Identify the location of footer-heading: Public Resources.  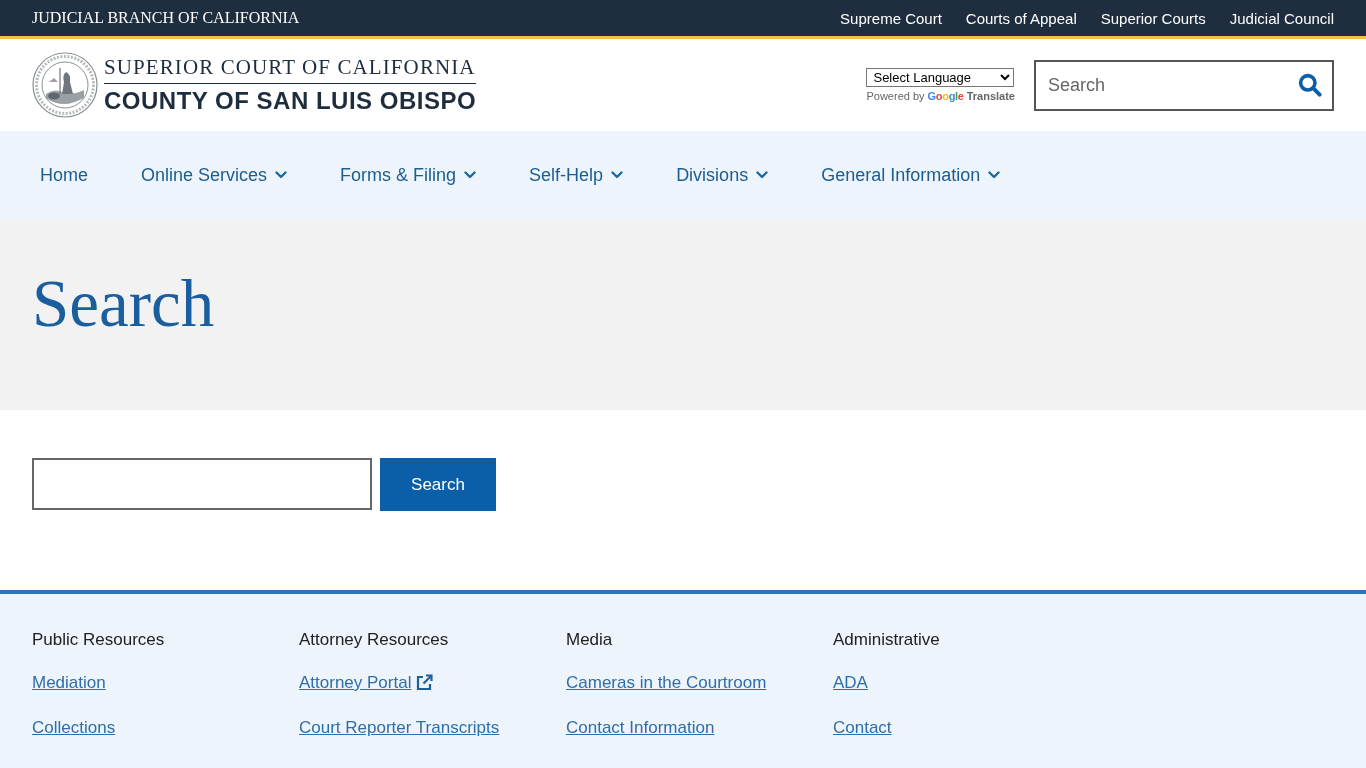
(98, 640).